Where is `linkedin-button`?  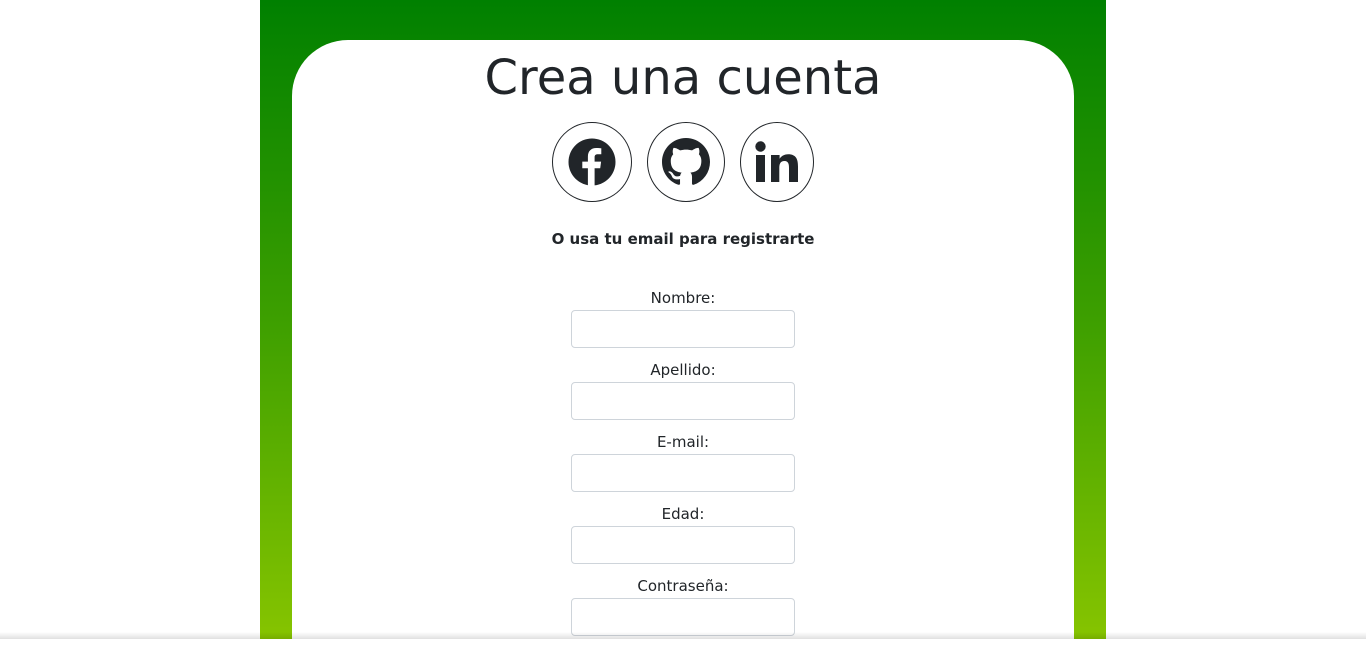 linkedin-button is located at coordinates (777, 162).